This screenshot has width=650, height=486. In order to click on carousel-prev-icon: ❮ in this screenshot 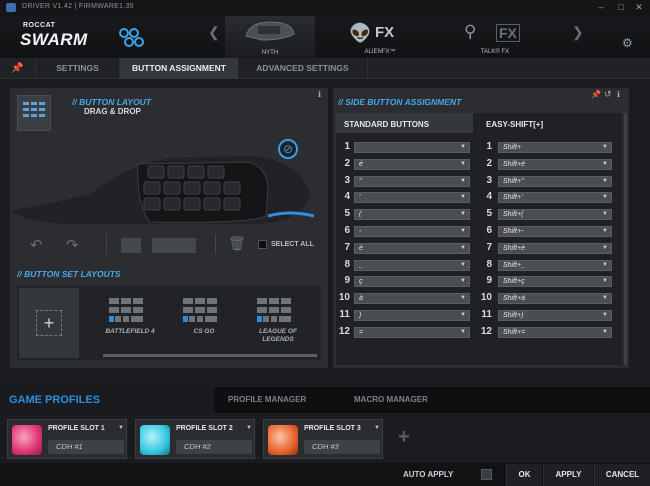, I will do `click(214, 32)`.